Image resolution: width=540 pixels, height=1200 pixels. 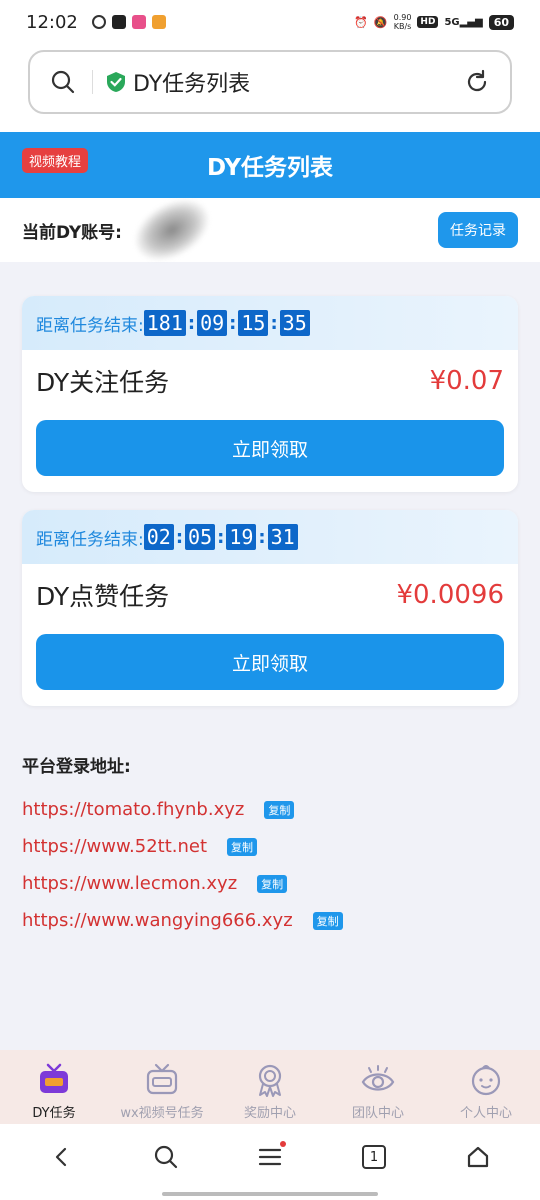 I want to click on secure-shield-icon, so click(x=116, y=82).